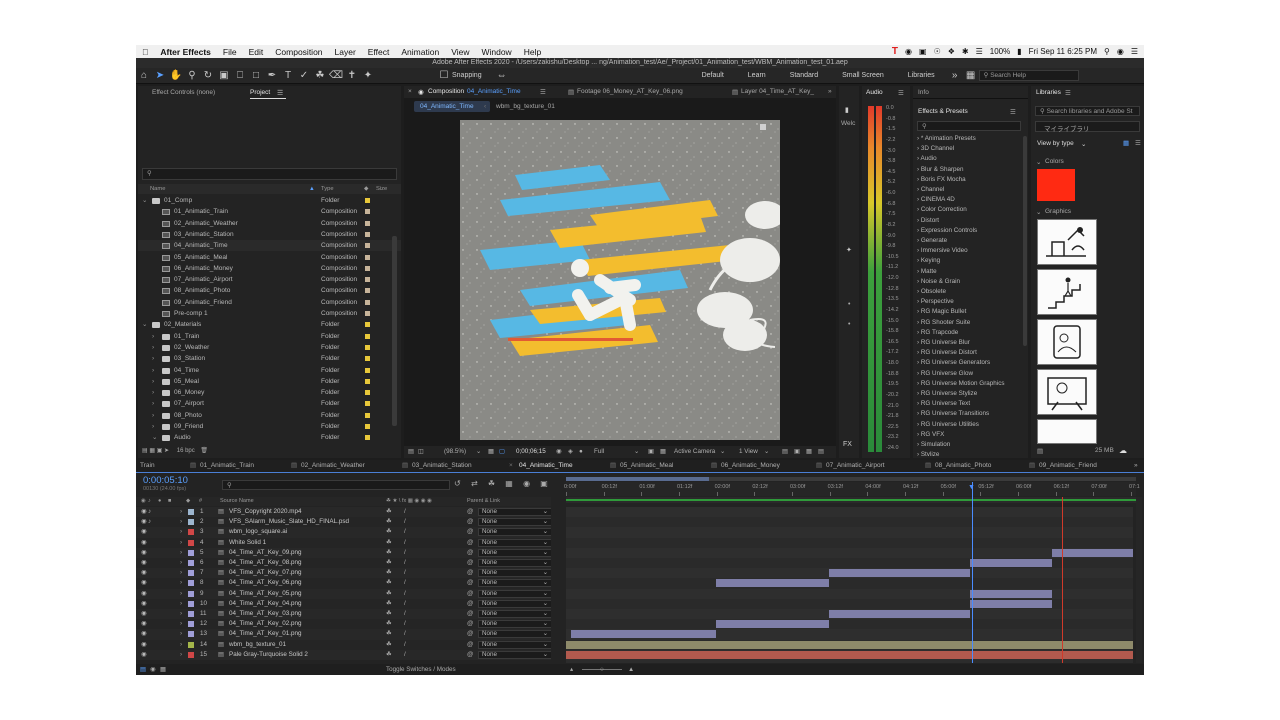 The image size is (1280, 720). What do you see at coordinates (921, 75) in the screenshot?
I see `workspace-libraries: Libraries` at bounding box center [921, 75].